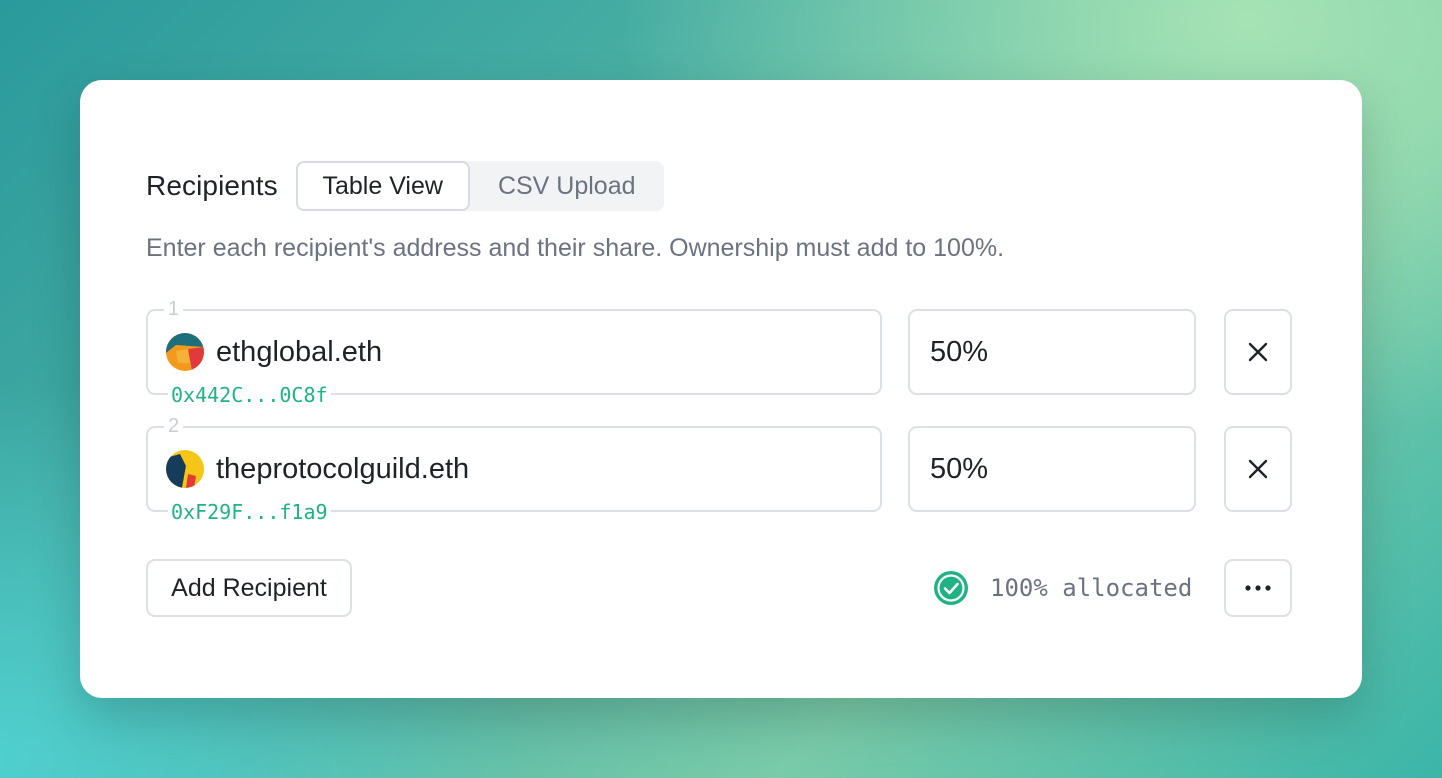 Image resolution: width=1442 pixels, height=778 pixels. Describe the element at coordinates (174, 309) in the screenshot. I see `row-number: 1` at that location.